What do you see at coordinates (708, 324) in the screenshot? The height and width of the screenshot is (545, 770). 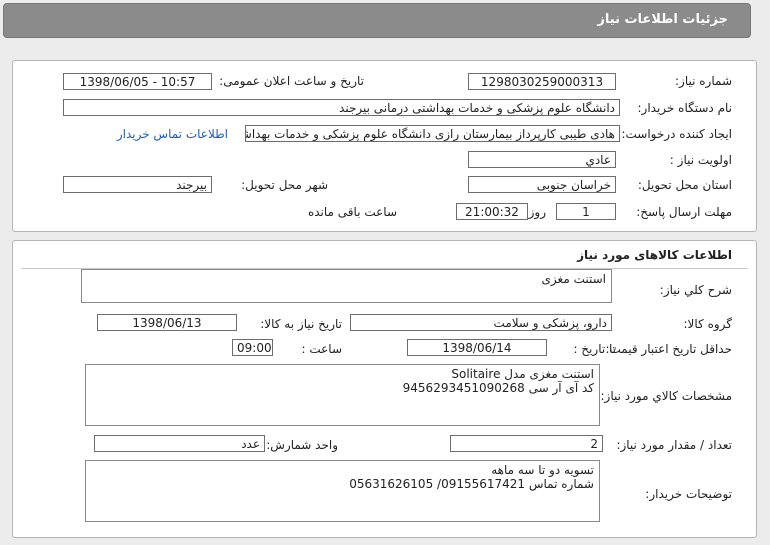 I see `goods-group-label: گروه کالا:` at bounding box center [708, 324].